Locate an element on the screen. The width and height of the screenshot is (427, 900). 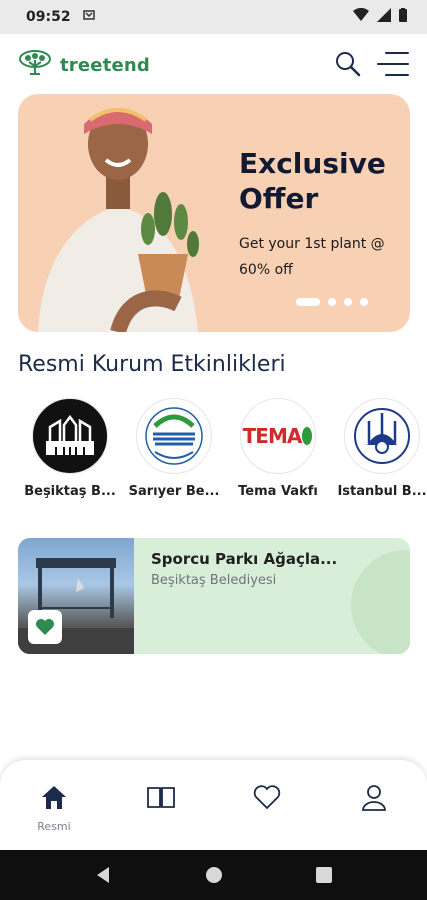
wifi-icon is located at coordinates (361, 16).